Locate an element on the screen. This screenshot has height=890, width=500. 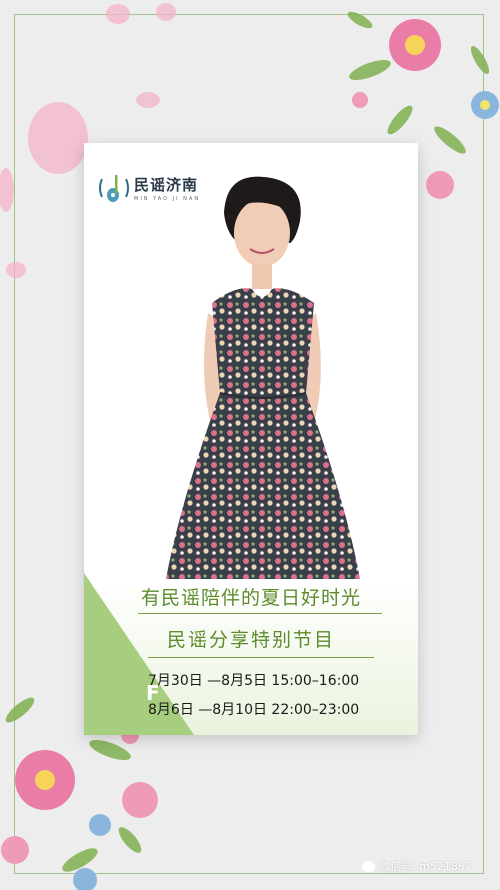
subtitle-underline is located at coordinates (261, 657).